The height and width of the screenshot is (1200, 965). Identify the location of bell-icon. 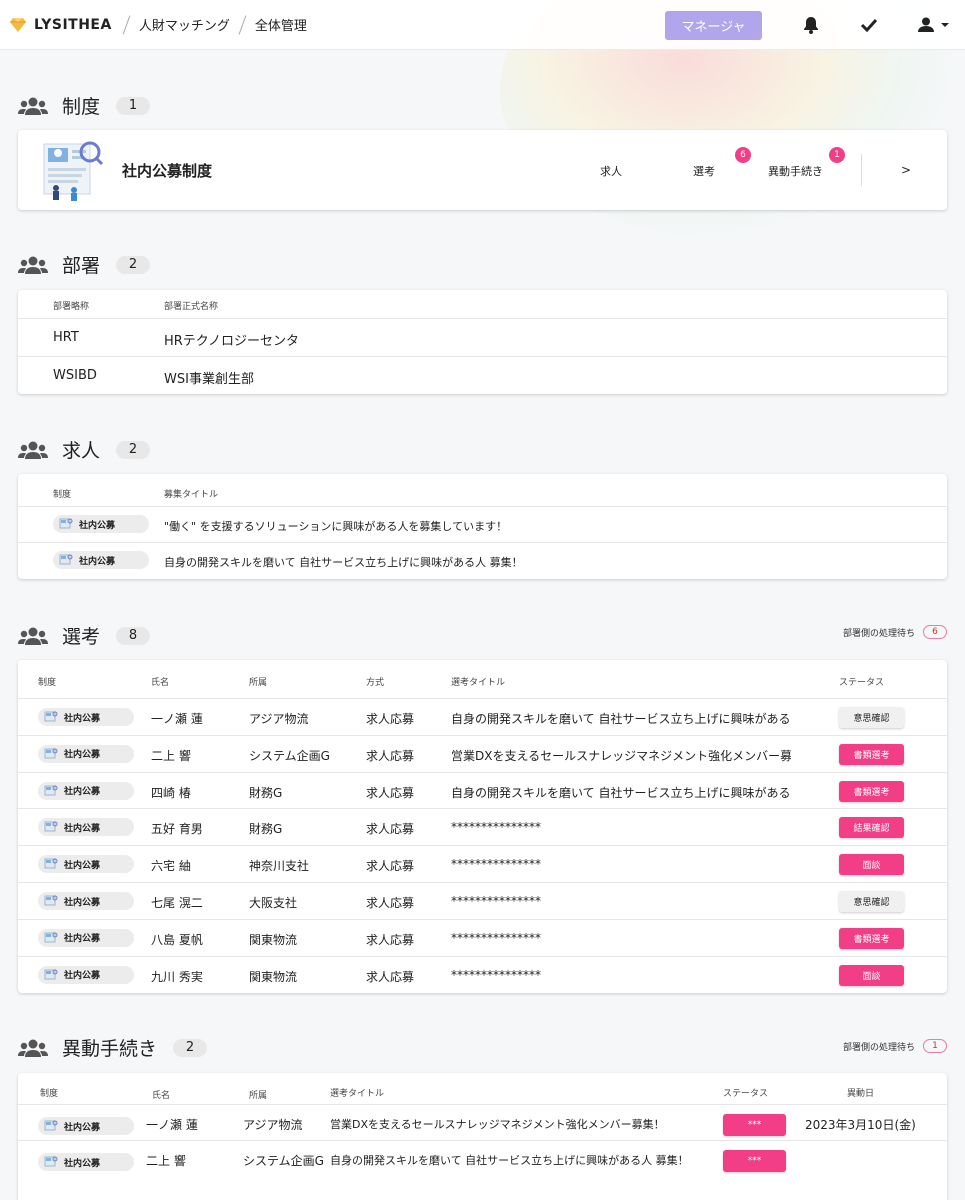
(811, 25).